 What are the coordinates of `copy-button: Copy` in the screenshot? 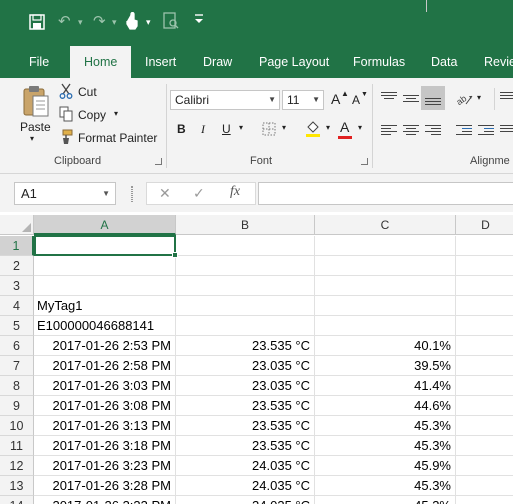 It's located at (92, 115).